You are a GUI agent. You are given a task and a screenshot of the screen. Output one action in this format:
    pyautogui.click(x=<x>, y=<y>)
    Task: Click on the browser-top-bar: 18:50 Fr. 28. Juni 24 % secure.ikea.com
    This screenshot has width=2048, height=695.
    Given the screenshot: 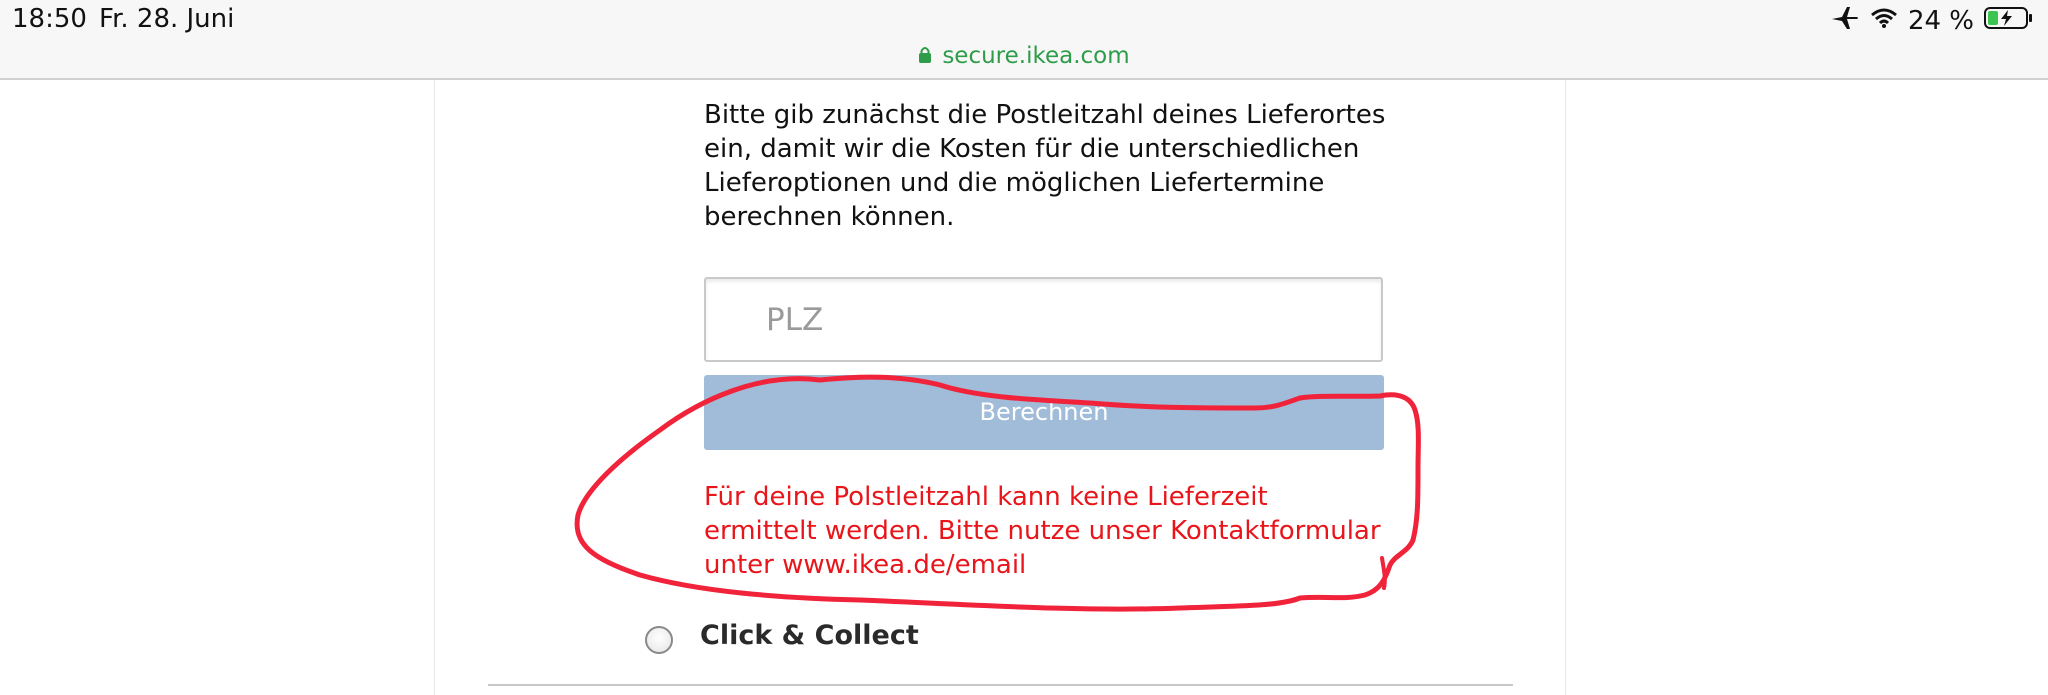 What is the action you would take?
    pyautogui.click(x=1024, y=40)
    